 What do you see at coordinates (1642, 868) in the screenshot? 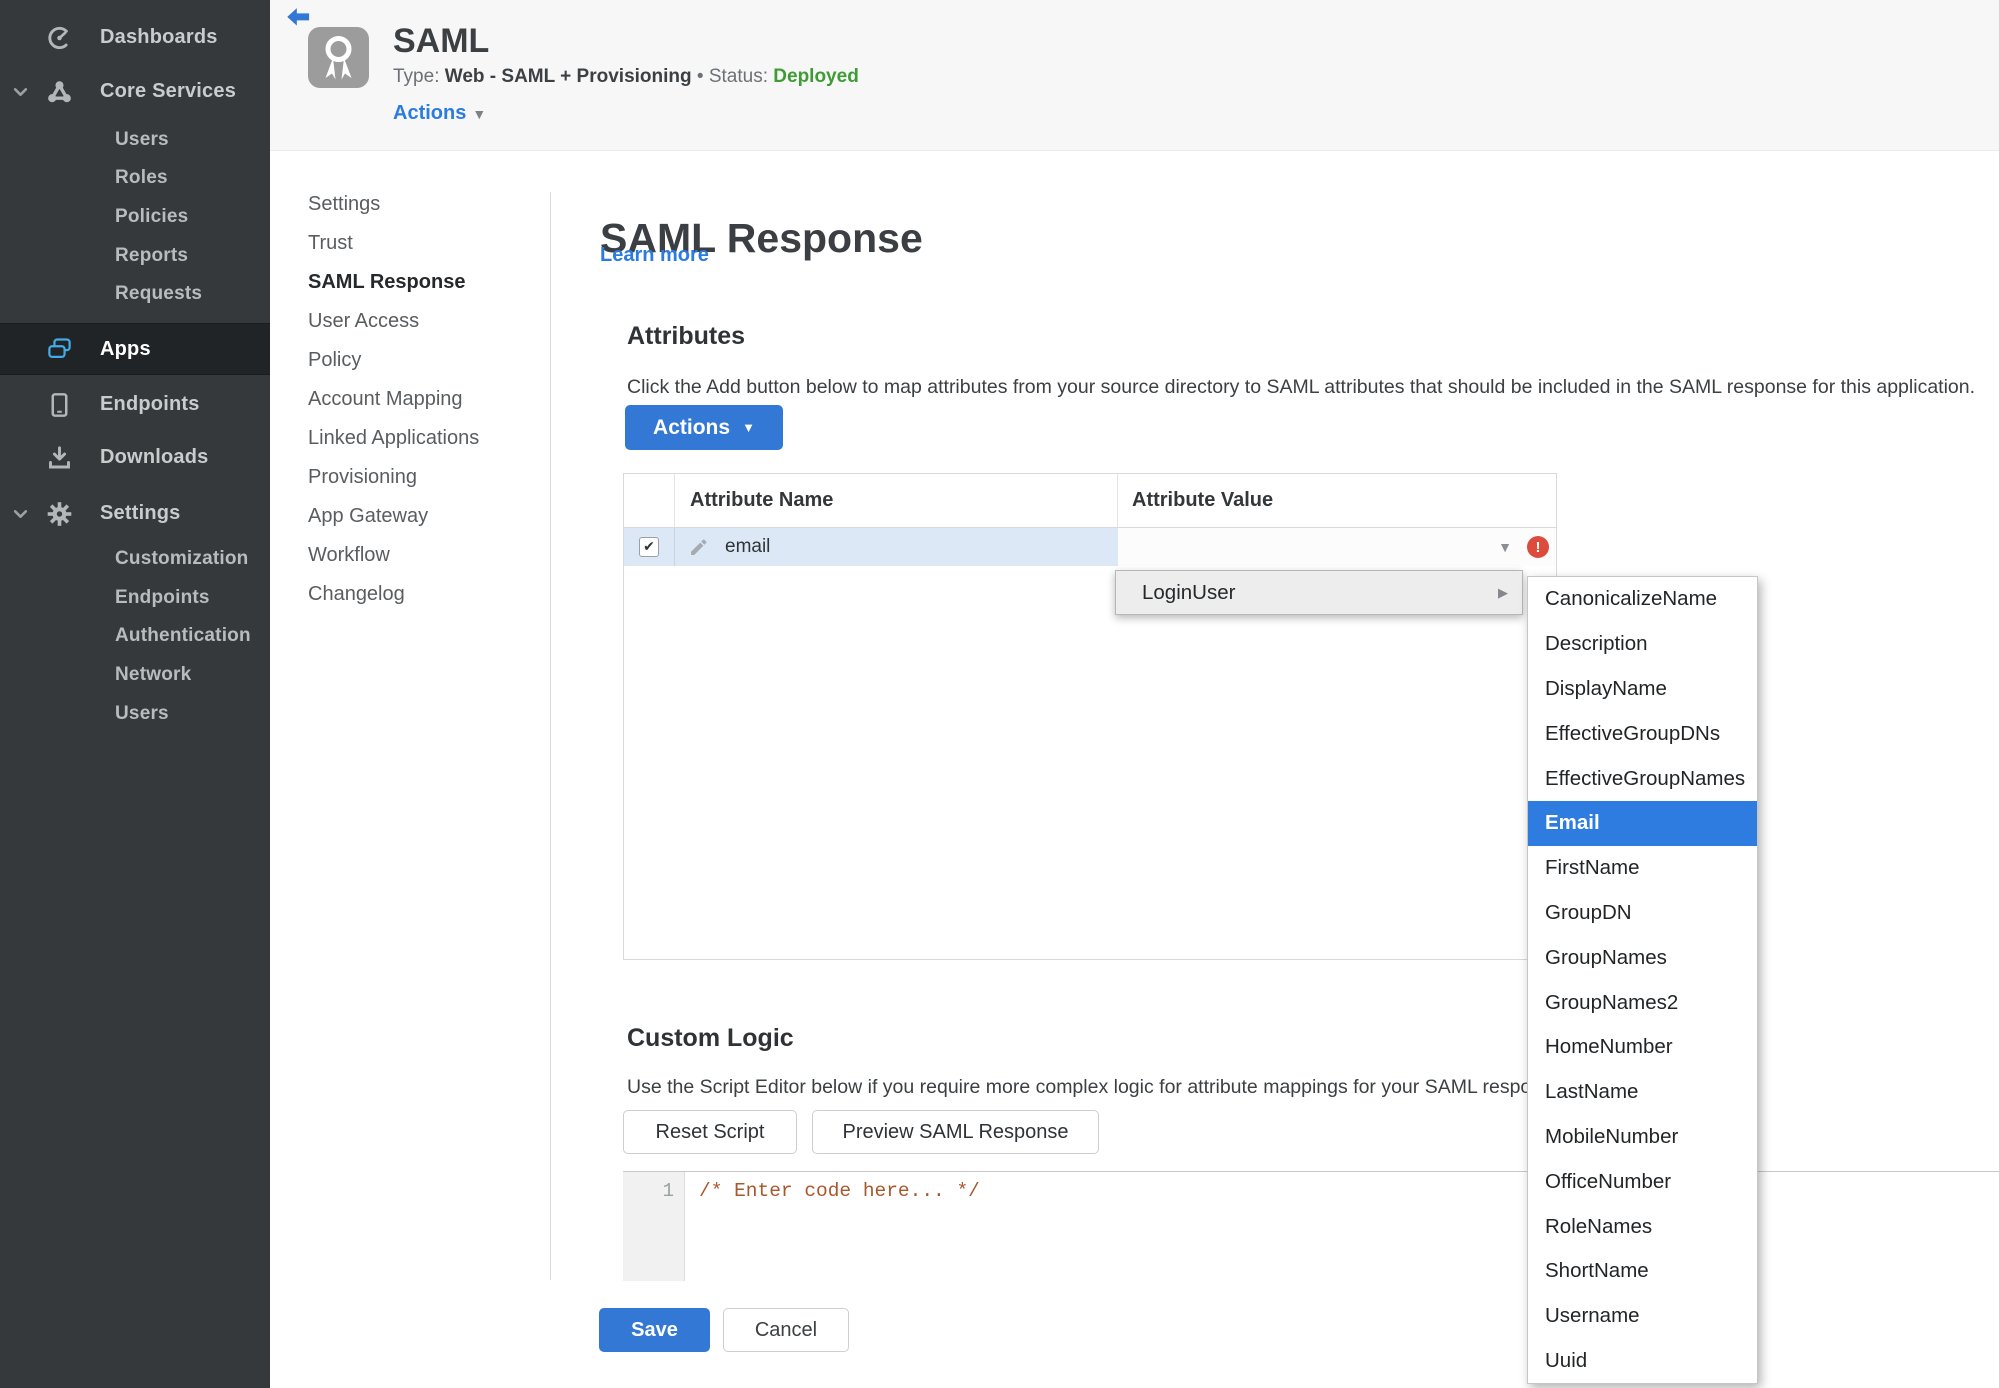
I see `submenu-item-firstname: FirstName` at bounding box center [1642, 868].